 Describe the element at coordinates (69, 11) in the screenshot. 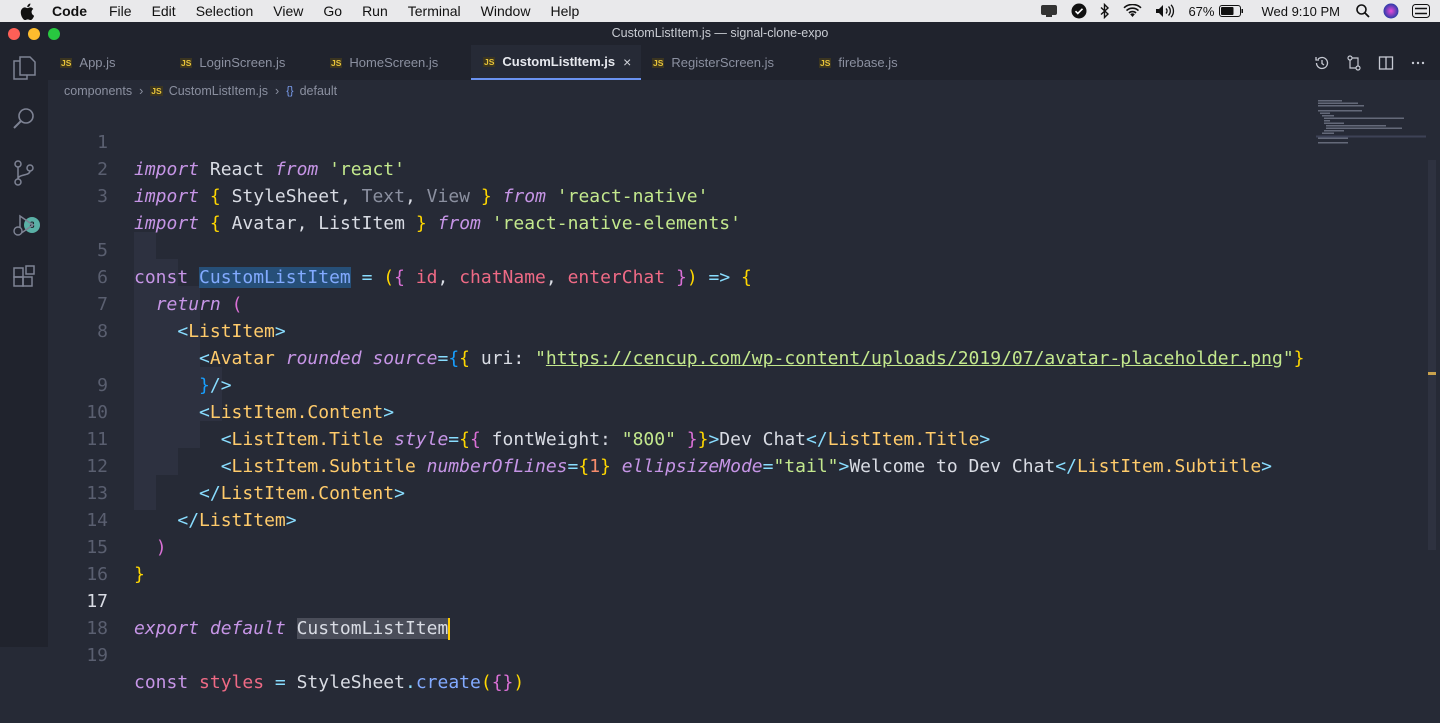

I see `menu-app-name: Code` at that location.